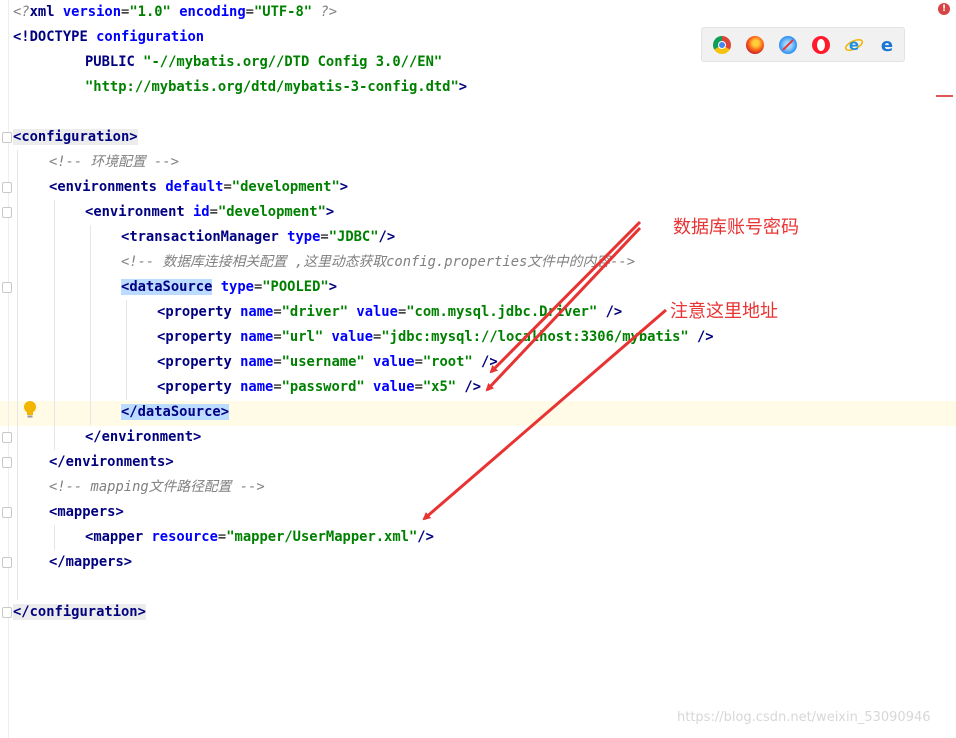  I want to click on arrow-to-mapper, so click(544, 414).